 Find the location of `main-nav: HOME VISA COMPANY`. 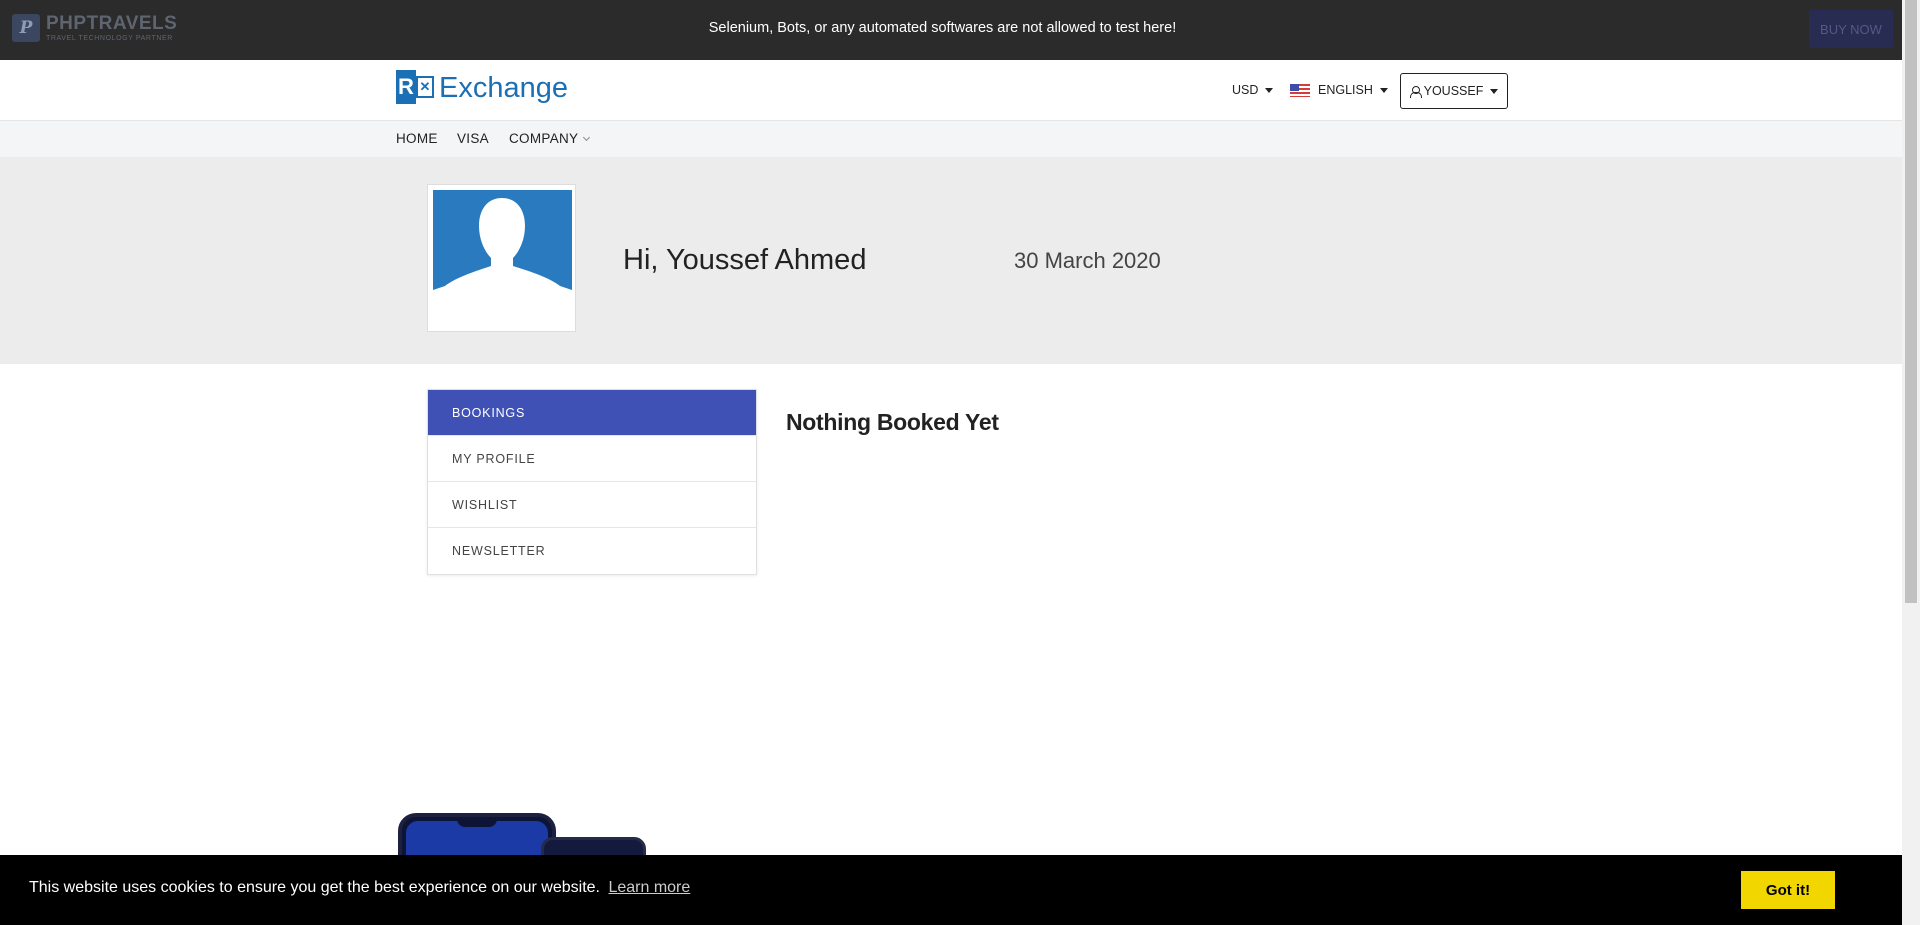

main-nav: HOME VISA COMPANY is located at coordinates (951, 139).